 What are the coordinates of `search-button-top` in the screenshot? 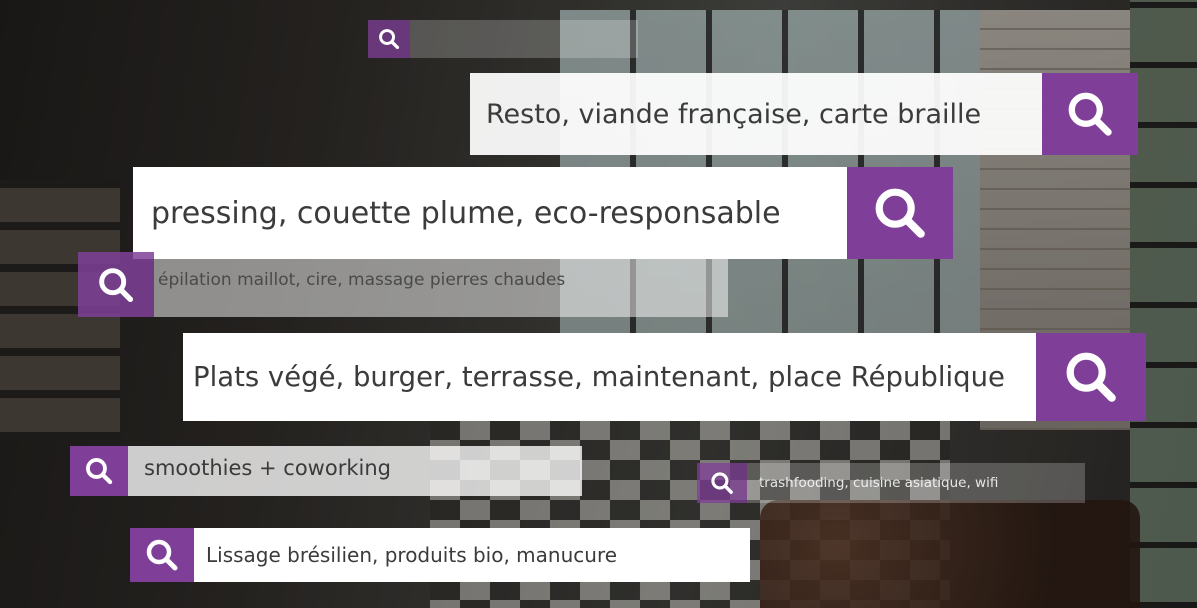 It's located at (389, 39).